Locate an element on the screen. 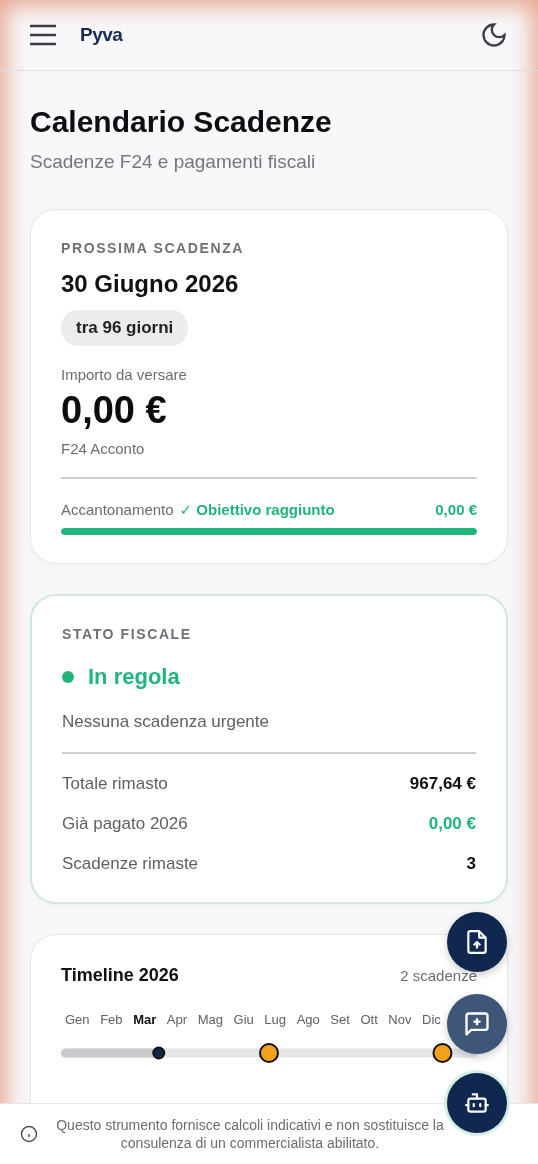 The width and height of the screenshot is (538, 1164). message-plus-icon is located at coordinates (477, 1024).